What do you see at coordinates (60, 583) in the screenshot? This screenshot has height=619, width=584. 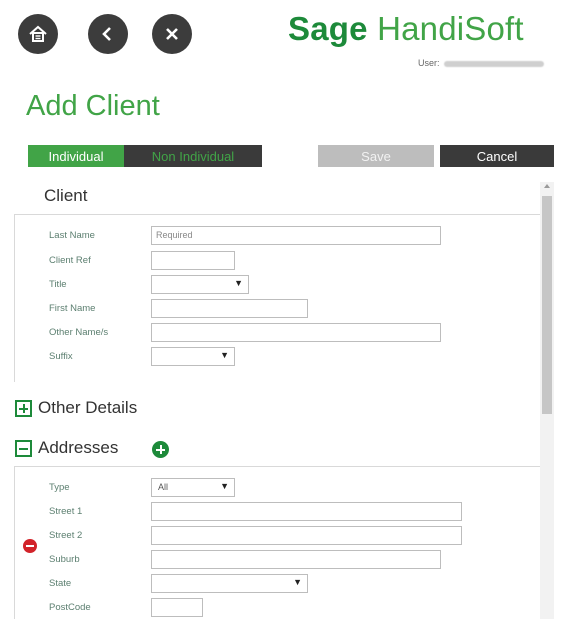 I see `state-label: State` at bounding box center [60, 583].